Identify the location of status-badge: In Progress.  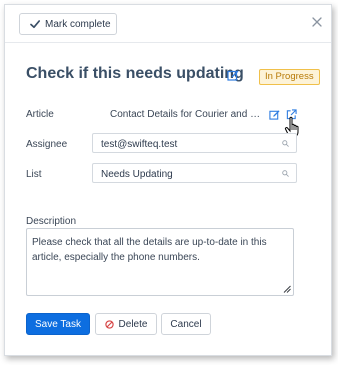
(289, 77).